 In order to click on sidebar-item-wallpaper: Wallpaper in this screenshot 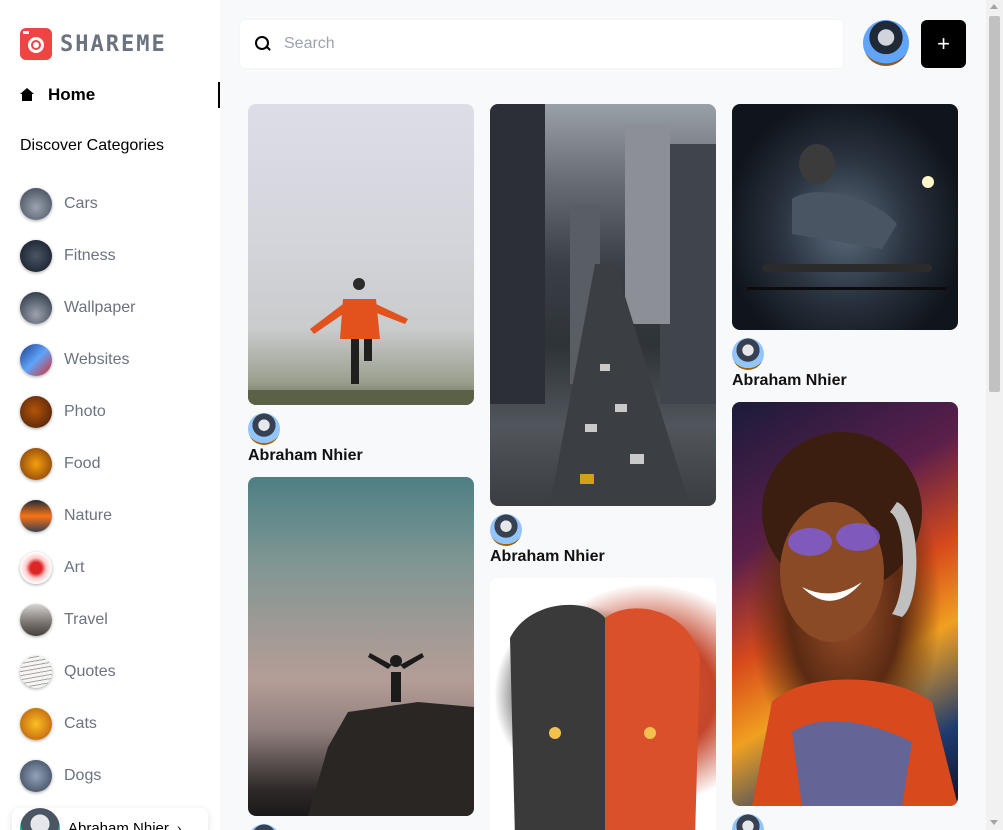, I will do `click(77, 308)`.